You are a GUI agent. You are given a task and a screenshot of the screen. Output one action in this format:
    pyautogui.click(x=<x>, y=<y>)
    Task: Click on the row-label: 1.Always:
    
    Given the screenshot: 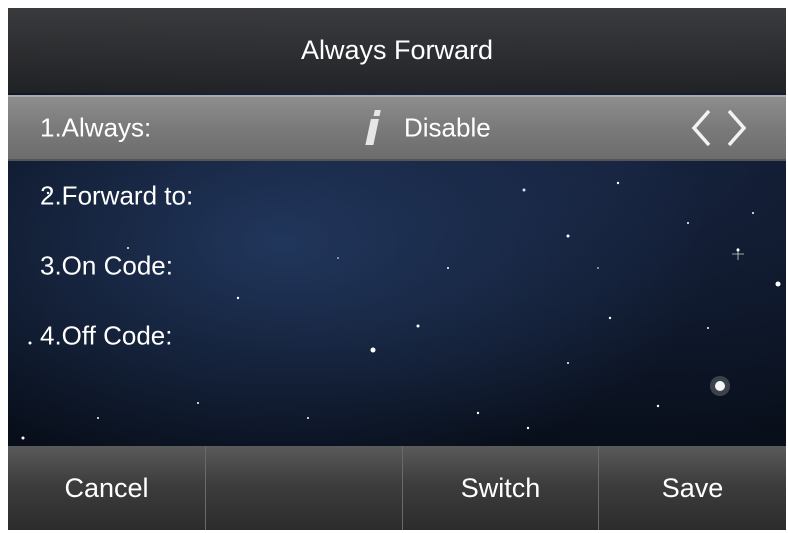 What is the action you would take?
    pyautogui.click(x=96, y=127)
    